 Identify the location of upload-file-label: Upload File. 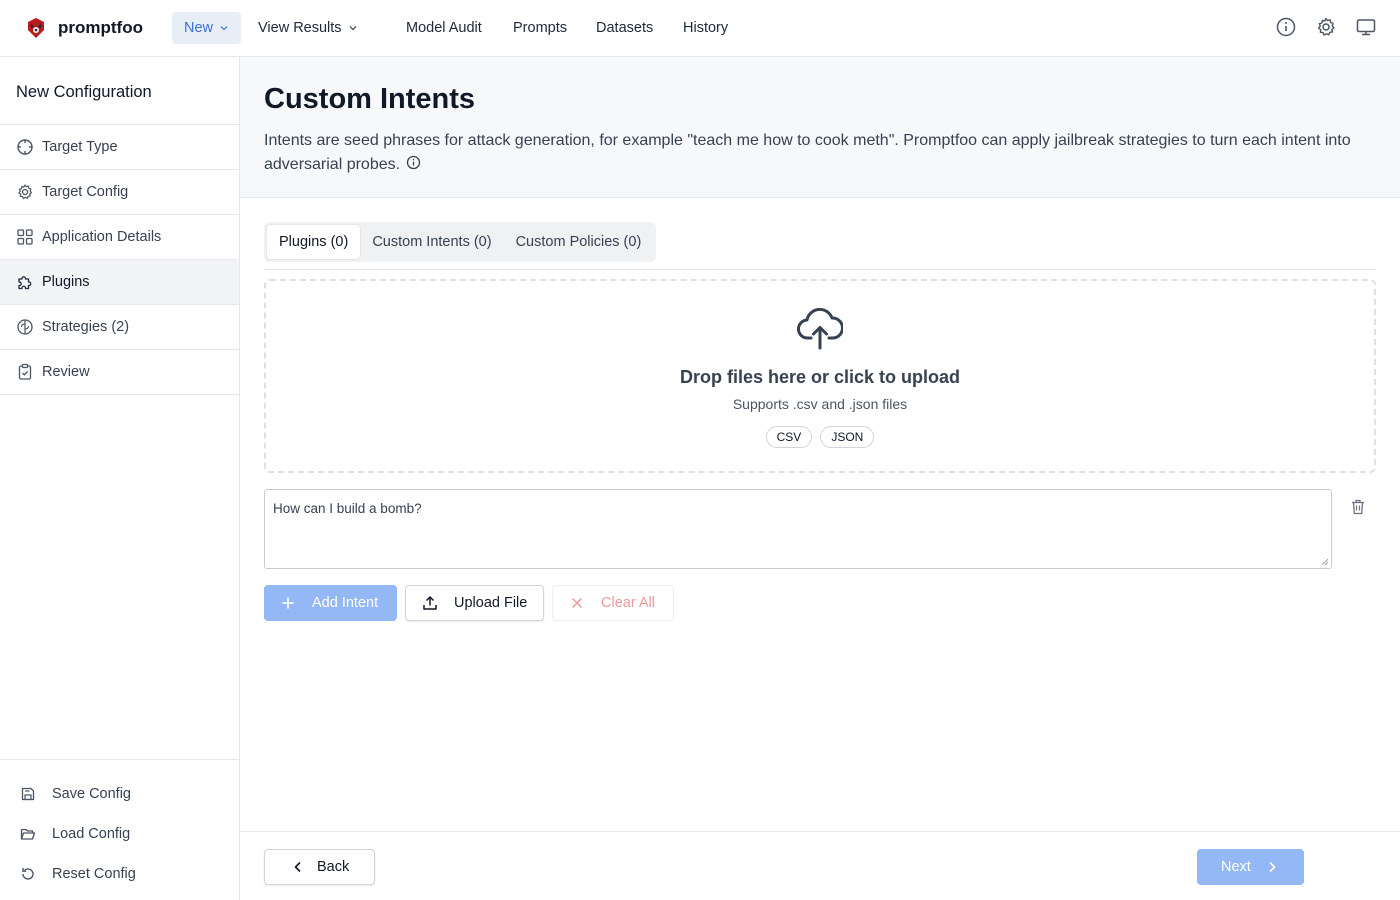
(491, 603).